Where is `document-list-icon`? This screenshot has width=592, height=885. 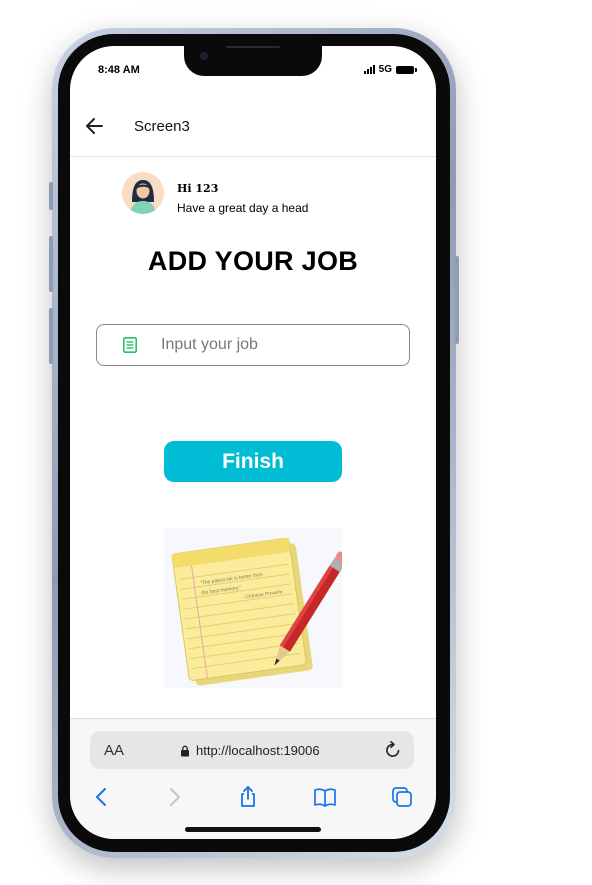 document-list-icon is located at coordinates (130, 345).